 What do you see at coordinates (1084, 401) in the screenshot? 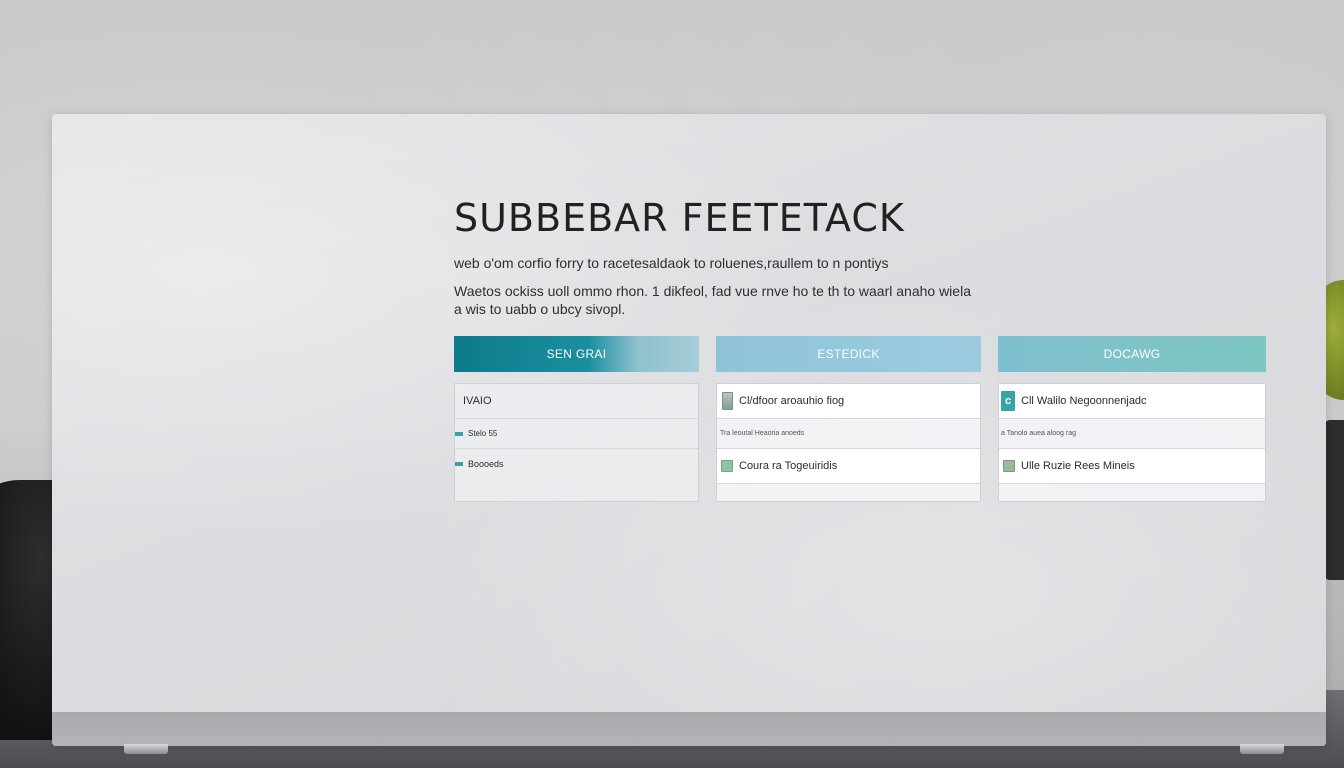
I see `list-item-label: Cll Walilo Negoonnenjadc` at bounding box center [1084, 401].